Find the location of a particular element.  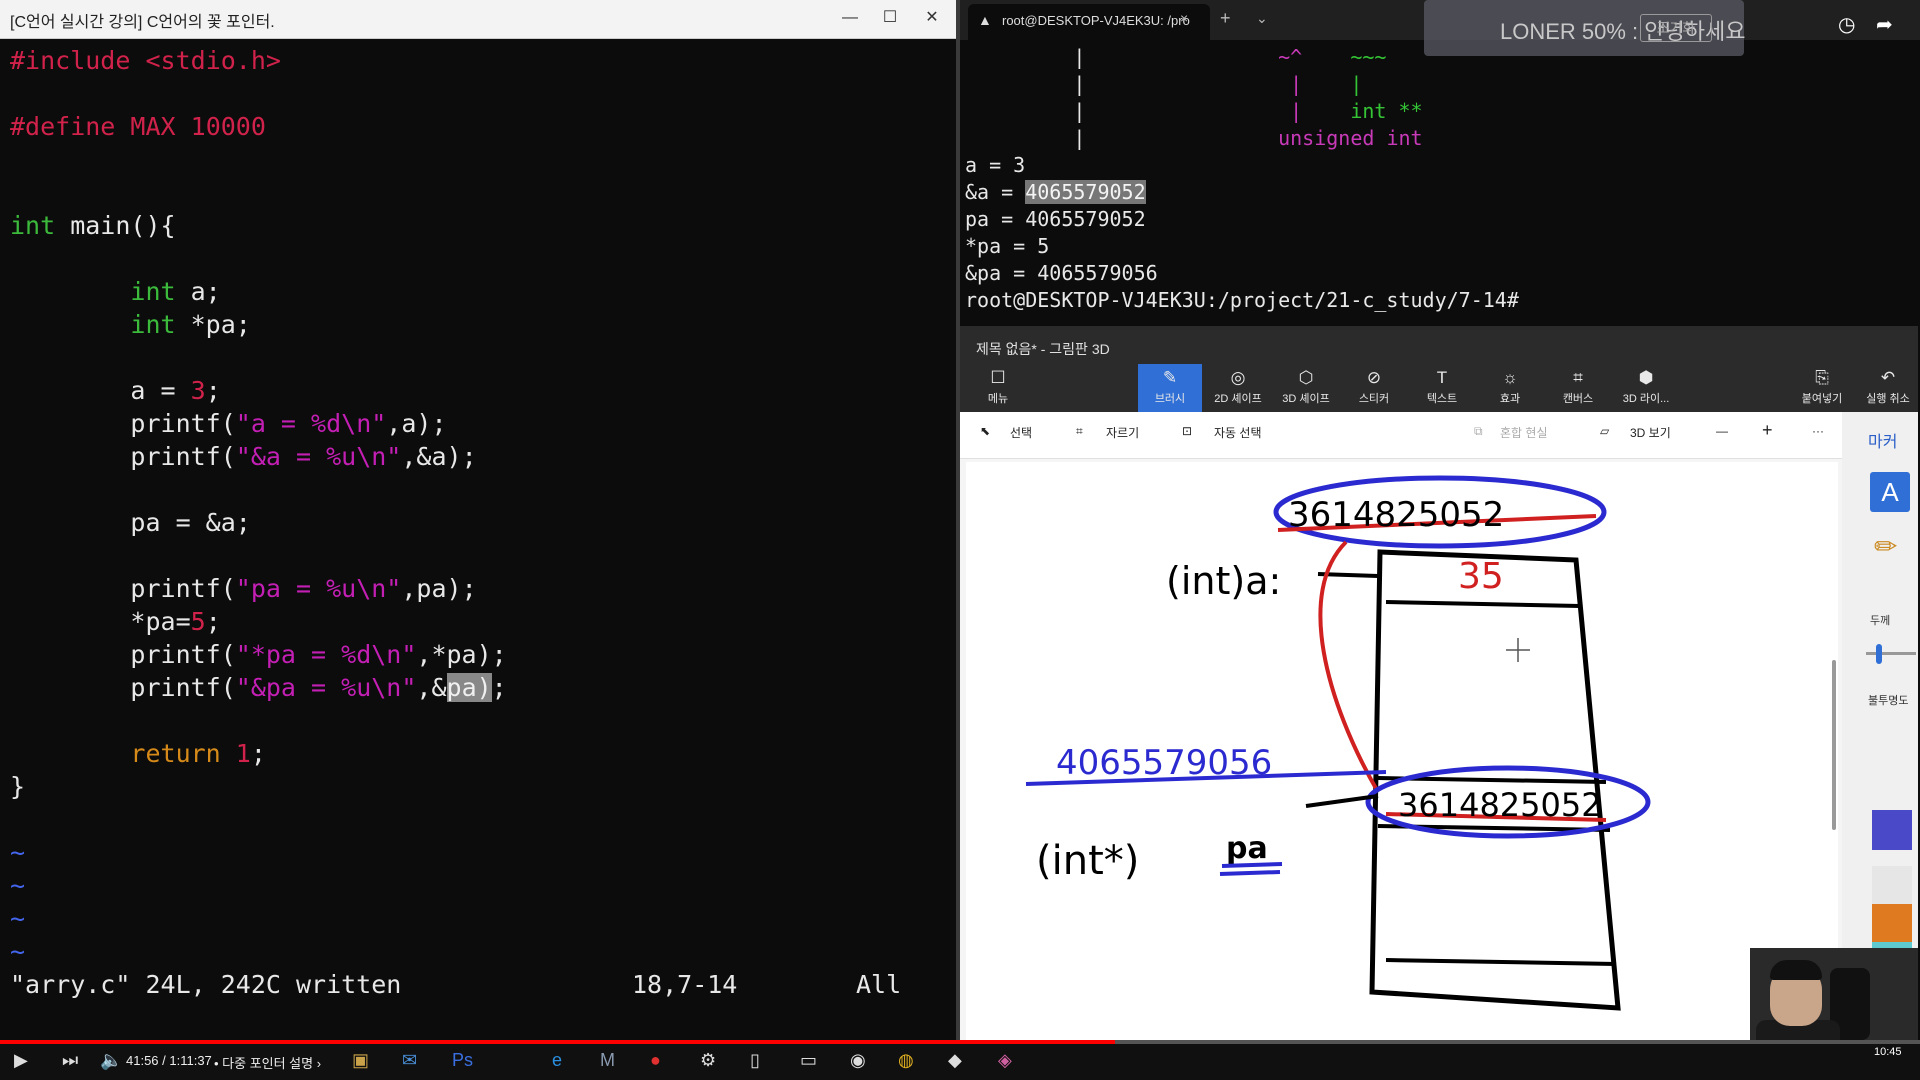

new-tab-button: + is located at coordinates (1225, 18).